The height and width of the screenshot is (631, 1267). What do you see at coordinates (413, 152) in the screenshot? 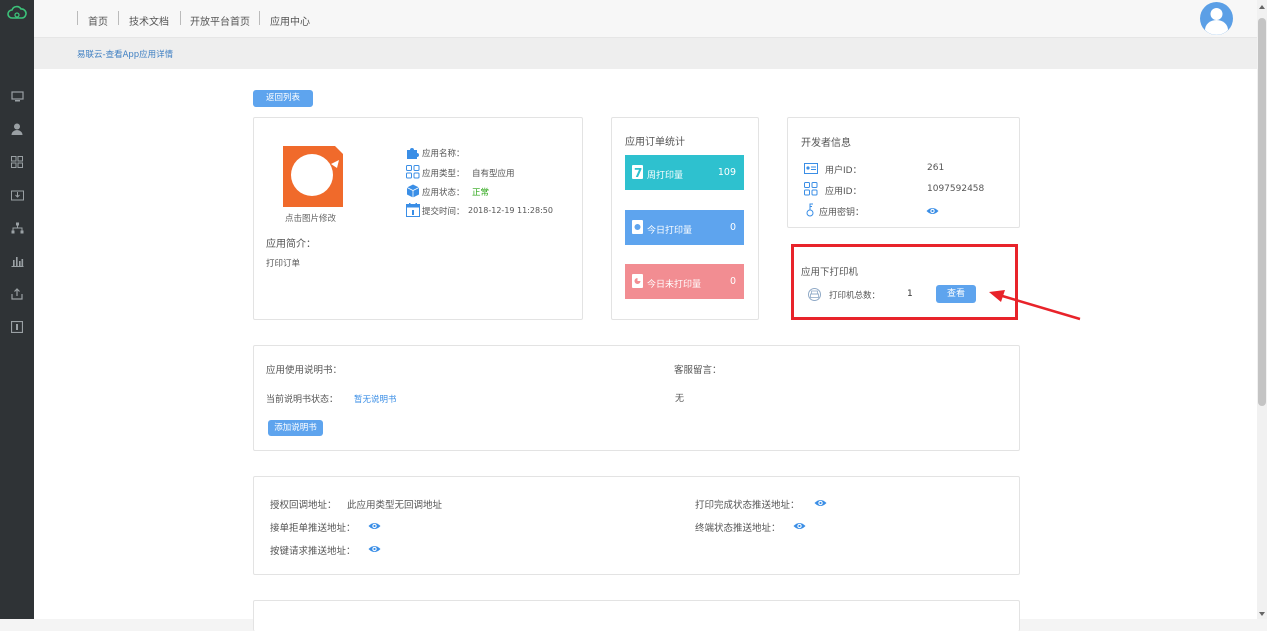
I see `puzzle-icon` at bounding box center [413, 152].